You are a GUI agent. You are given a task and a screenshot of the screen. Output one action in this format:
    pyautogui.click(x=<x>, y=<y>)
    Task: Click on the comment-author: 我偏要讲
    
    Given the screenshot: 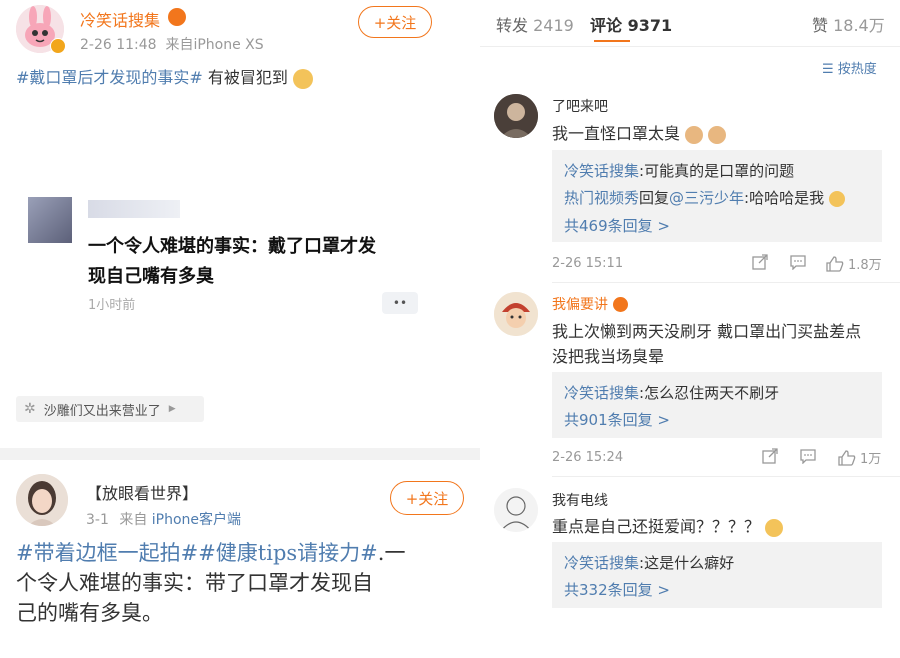 What is the action you would take?
    pyautogui.click(x=580, y=305)
    